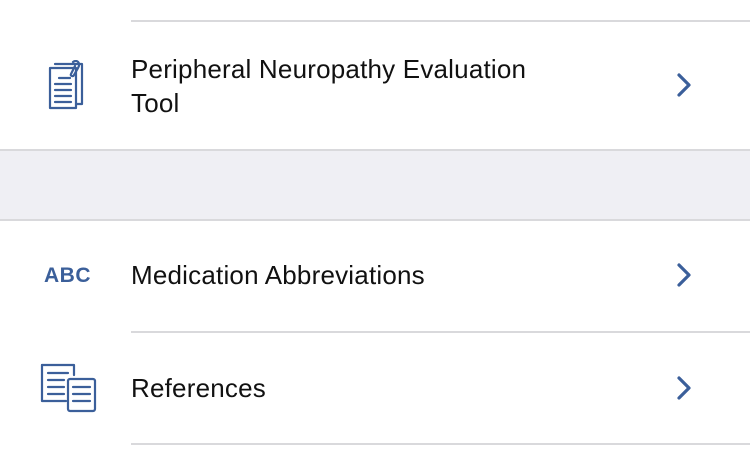 The height and width of the screenshot is (450, 750). What do you see at coordinates (69, 85) in the screenshot?
I see `clipboard-document-icon` at bounding box center [69, 85].